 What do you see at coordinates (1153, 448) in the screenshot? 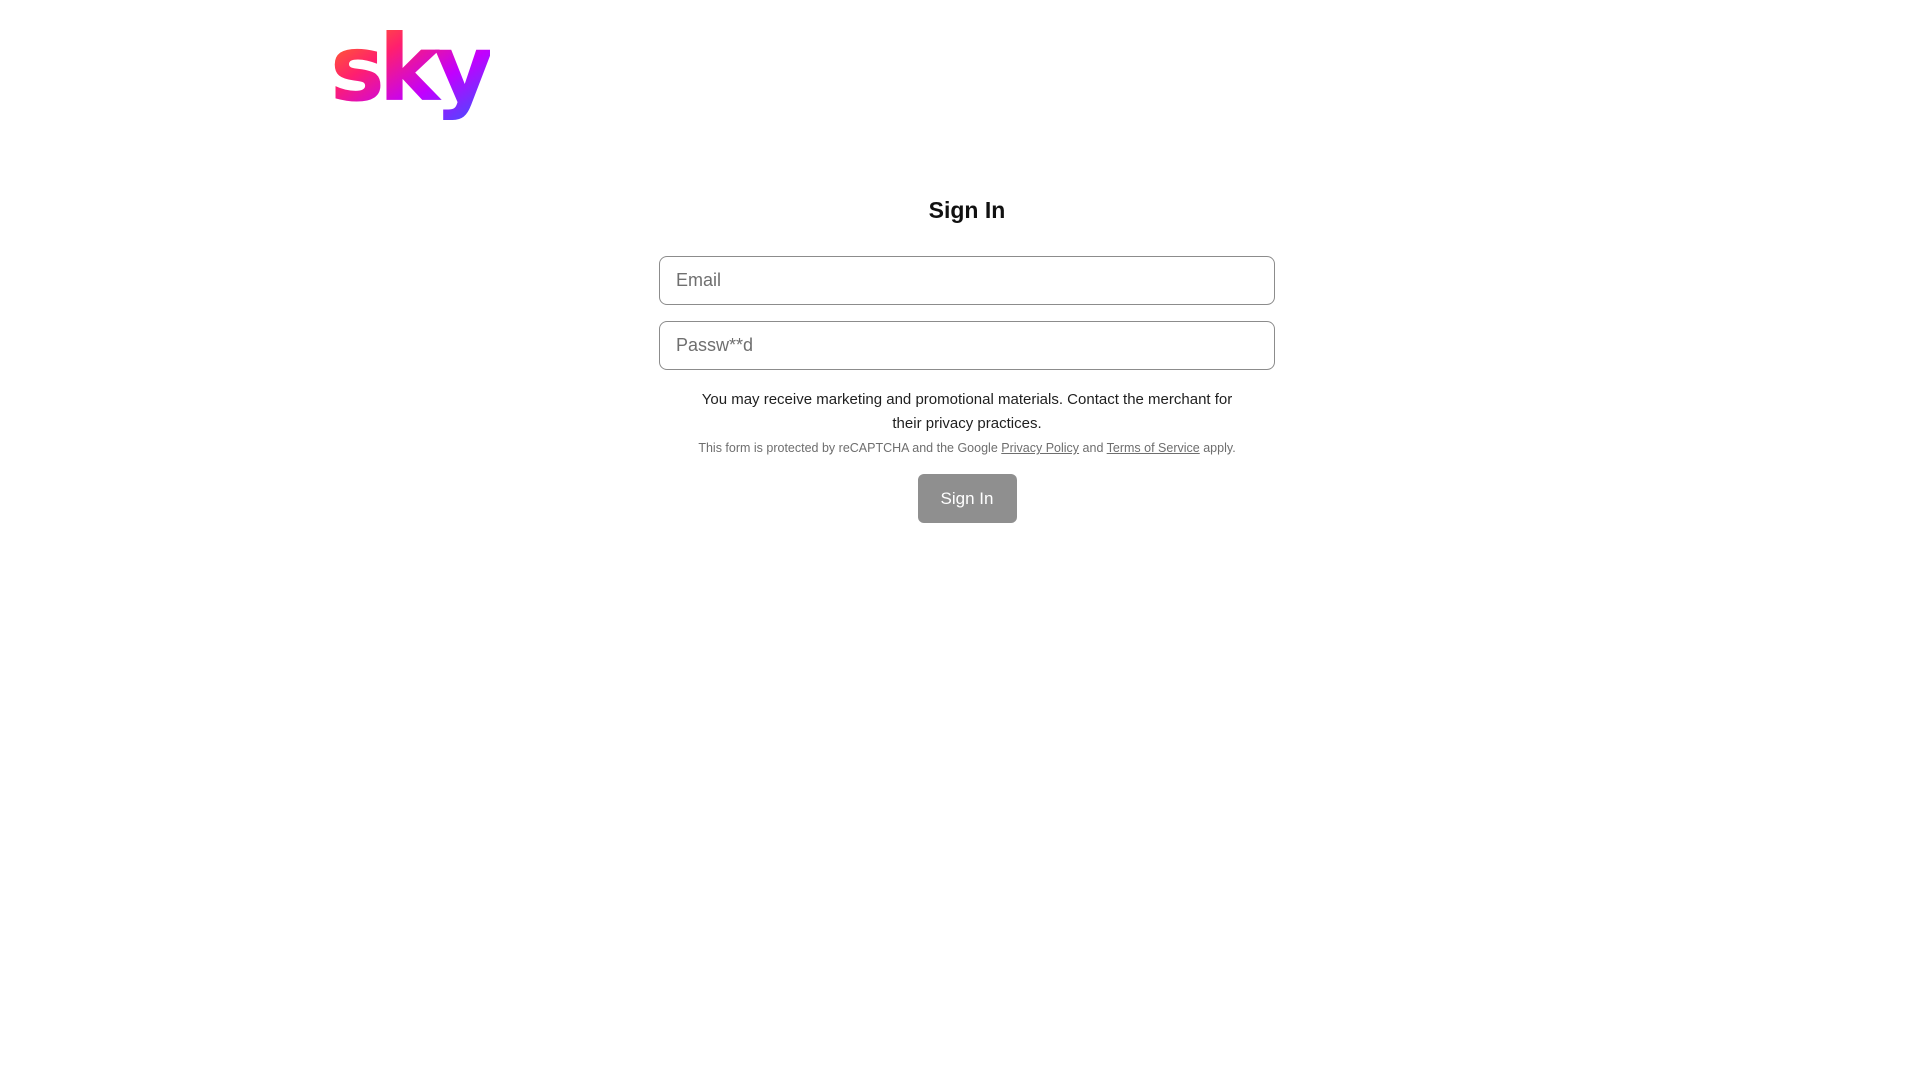
I see `terms-of-service-link: Terms of Service` at bounding box center [1153, 448].